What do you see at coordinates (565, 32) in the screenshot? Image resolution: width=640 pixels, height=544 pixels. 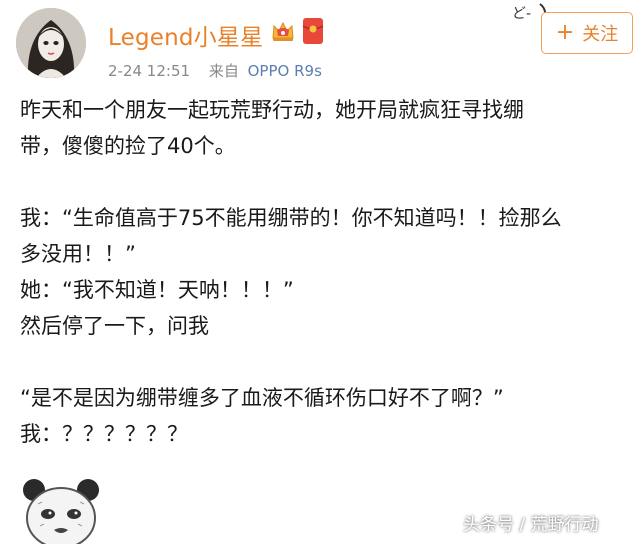 I see `plus-icon: +` at bounding box center [565, 32].